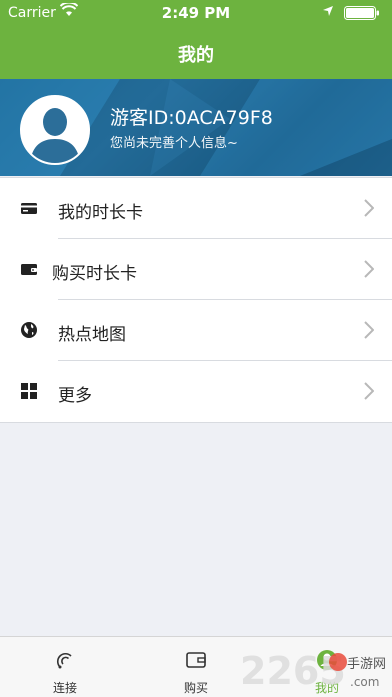  I want to click on globe-icon, so click(29, 330).